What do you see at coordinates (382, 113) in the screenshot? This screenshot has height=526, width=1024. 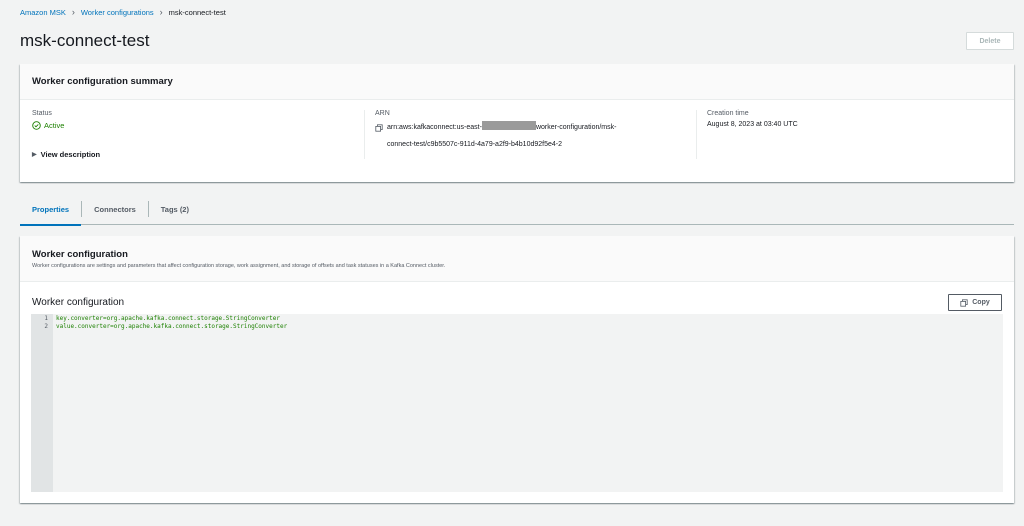 I see `arn-label: ARN` at bounding box center [382, 113].